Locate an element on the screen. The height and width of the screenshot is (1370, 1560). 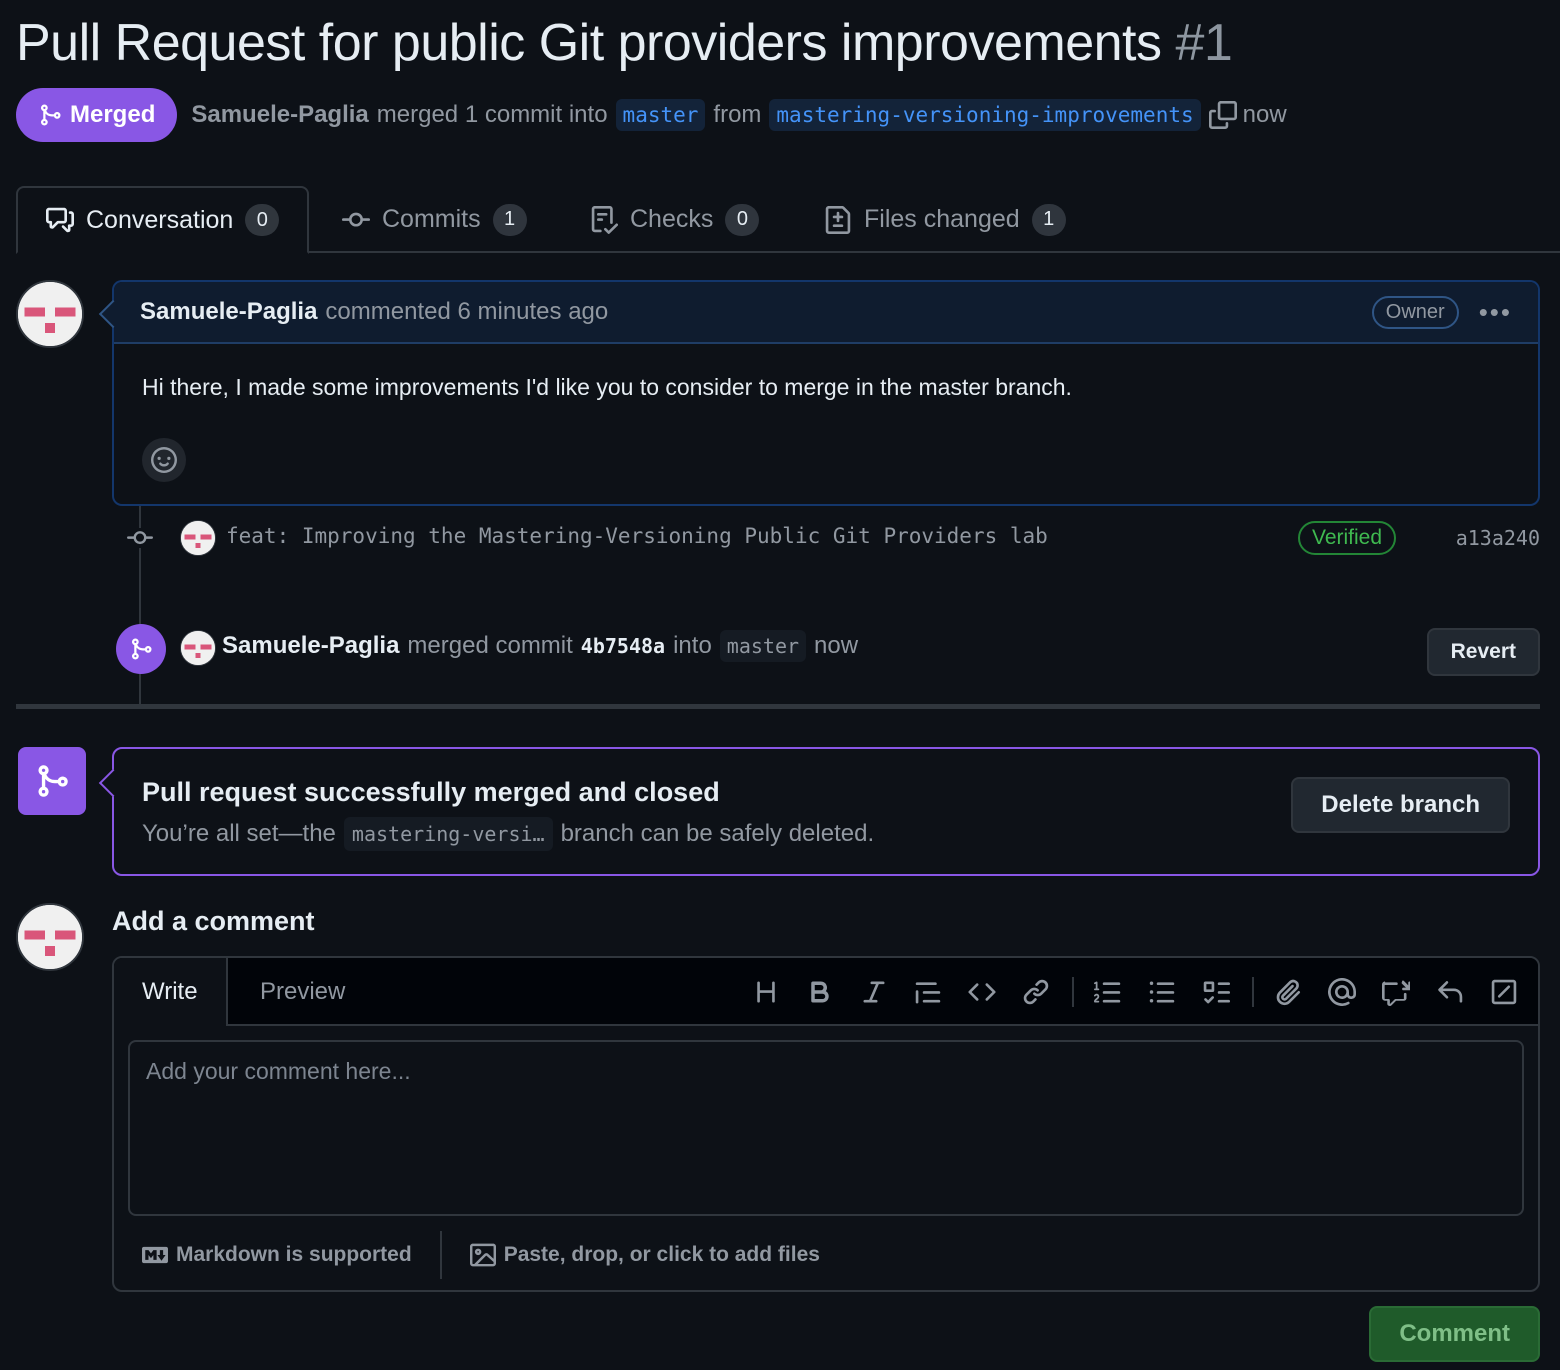
merge-branch-link: master is located at coordinates (763, 646).